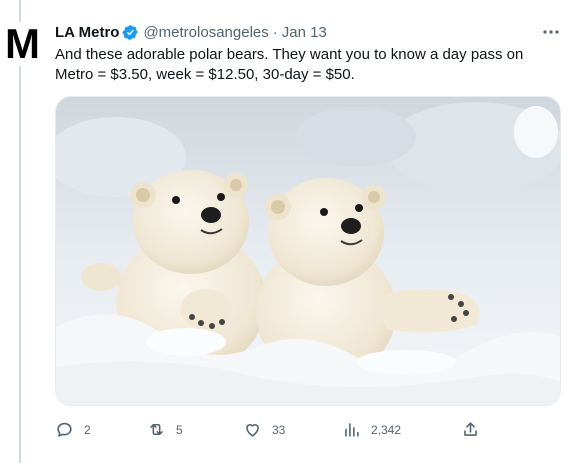  Describe the element at coordinates (386, 429) in the screenshot. I see `views-count: 2,342` at that location.